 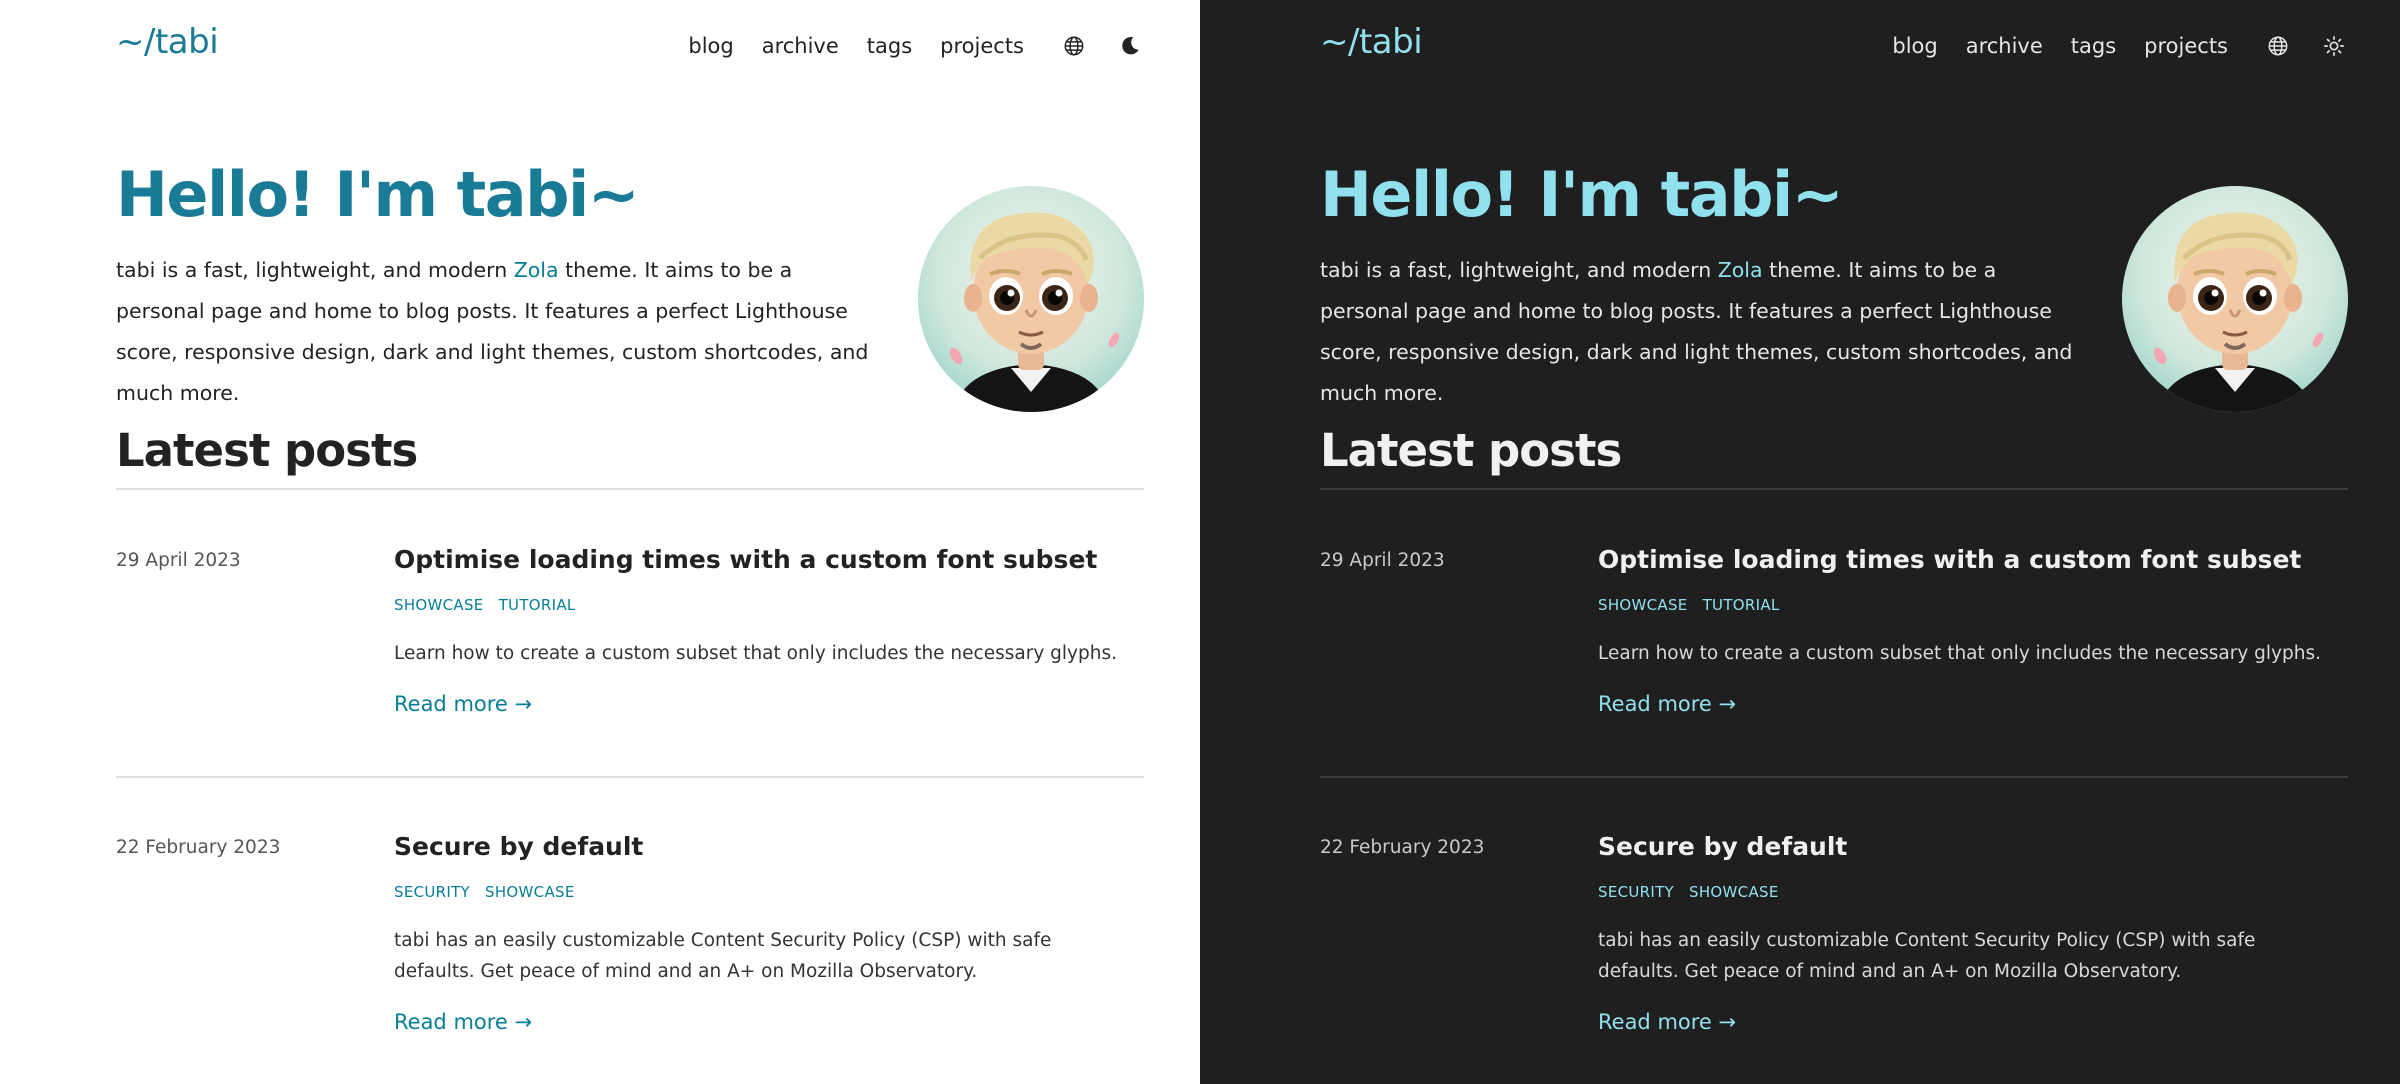 What do you see at coordinates (1130, 46) in the screenshot?
I see `moon-icon` at bounding box center [1130, 46].